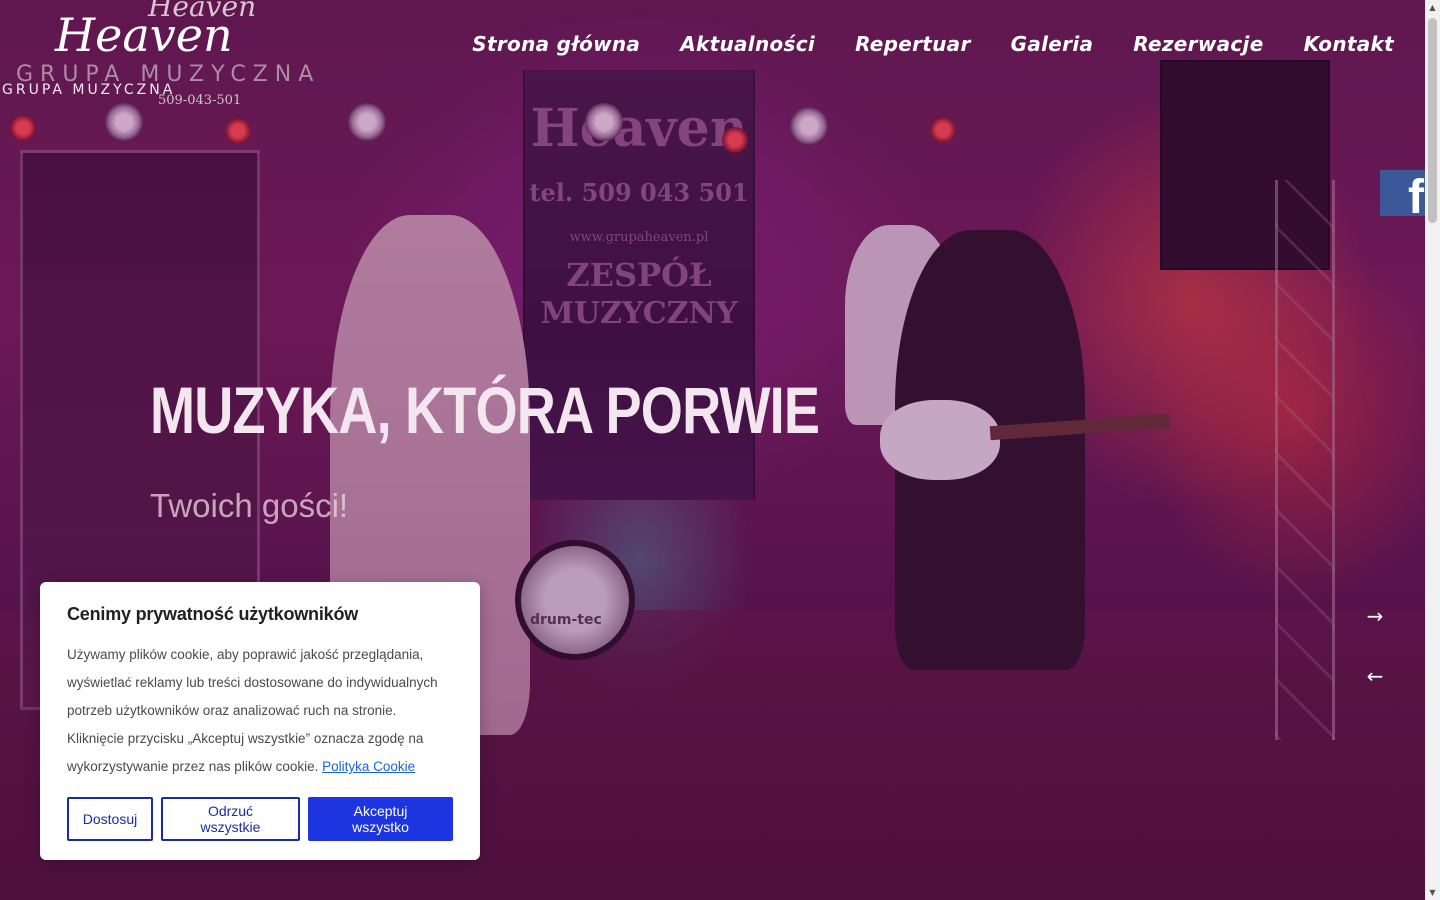 Image resolution: width=1440 pixels, height=900 pixels. What do you see at coordinates (1416, 194) in the screenshot?
I see `facebook-glyph: f` at bounding box center [1416, 194].